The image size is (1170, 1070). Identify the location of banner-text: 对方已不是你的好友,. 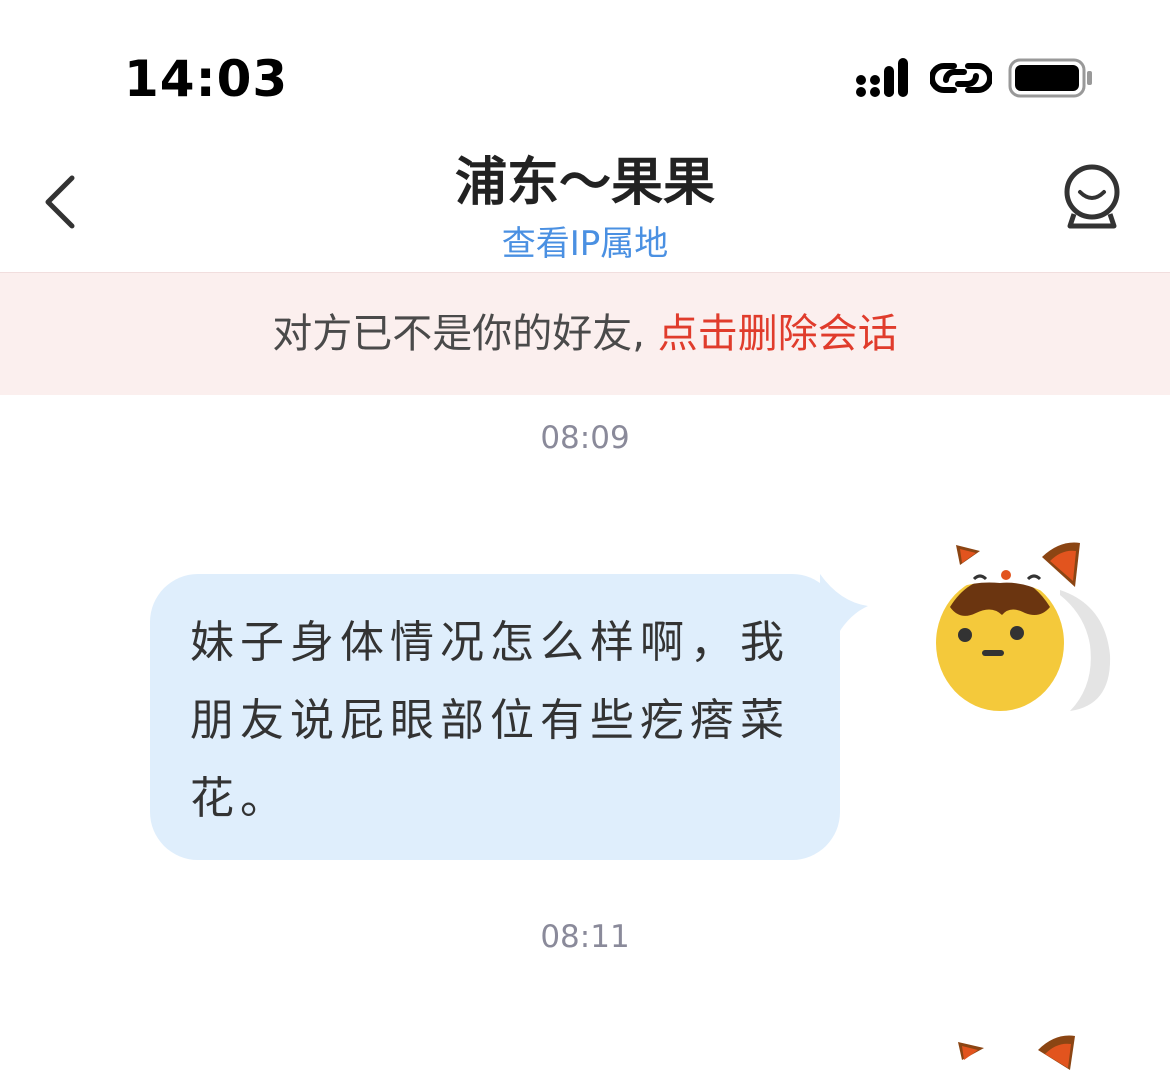
(458, 334).